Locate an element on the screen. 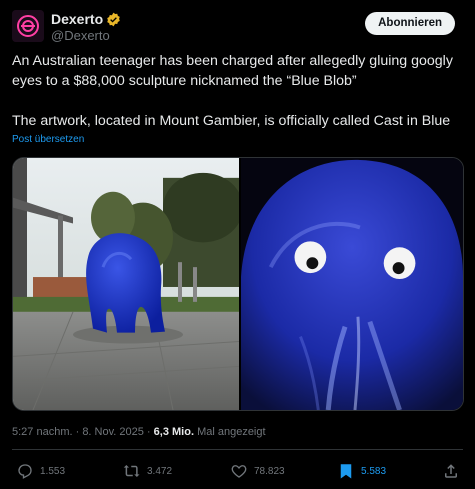 The image size is (475, 489). like-button: 78.823 is located at coordinates (257, 471).